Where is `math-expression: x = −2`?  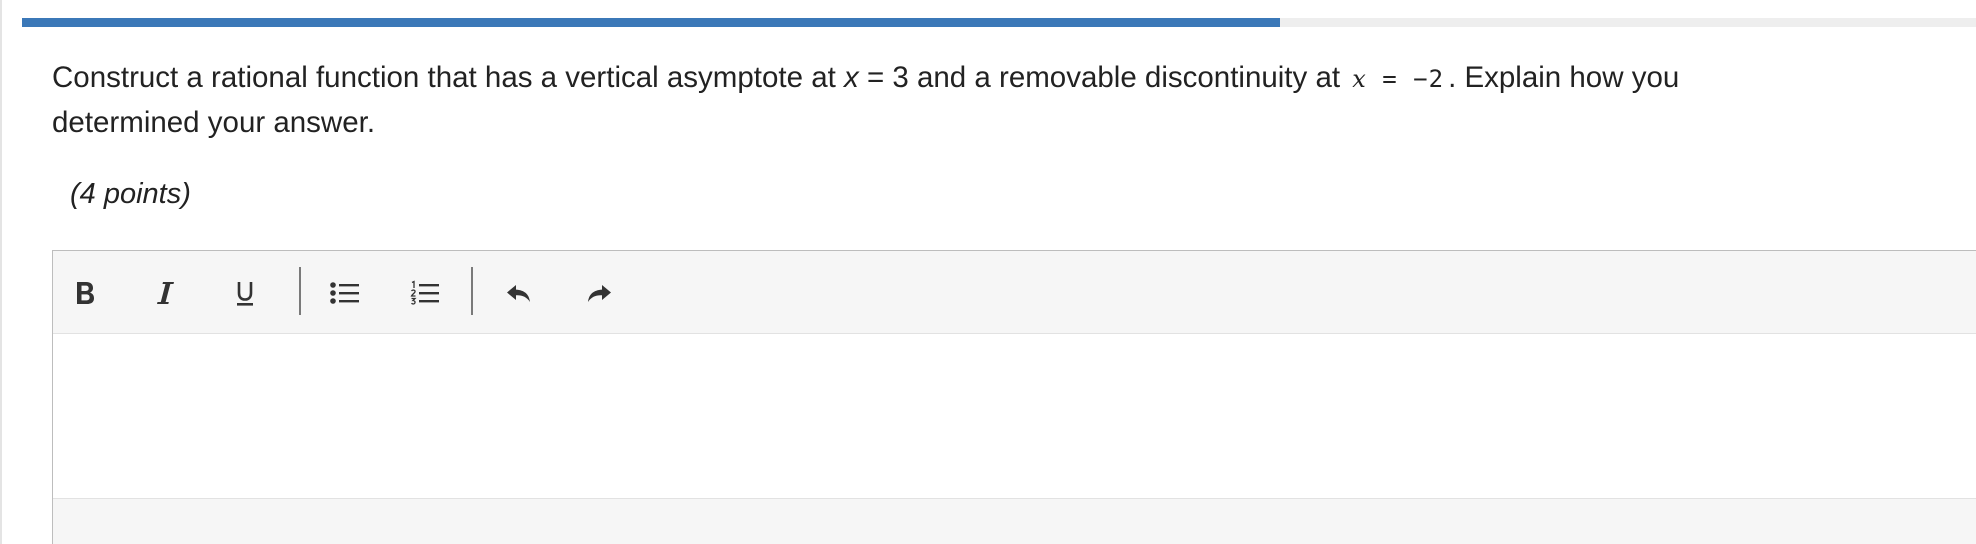
math-expression: x = −2 is located at coordinates (1398, 79).